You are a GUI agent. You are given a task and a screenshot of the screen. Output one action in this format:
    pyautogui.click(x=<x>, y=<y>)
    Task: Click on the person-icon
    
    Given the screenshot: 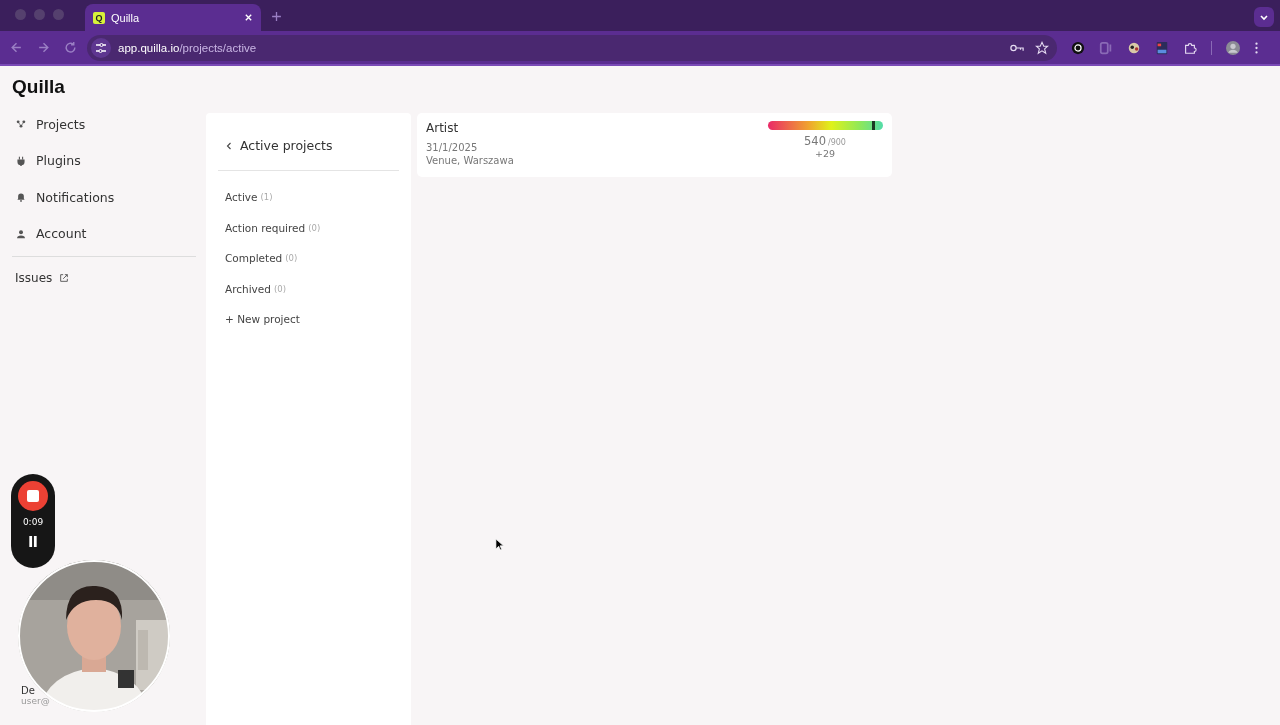 What is the action you would take?
    pyautogui.click(x=21, y=233)
    